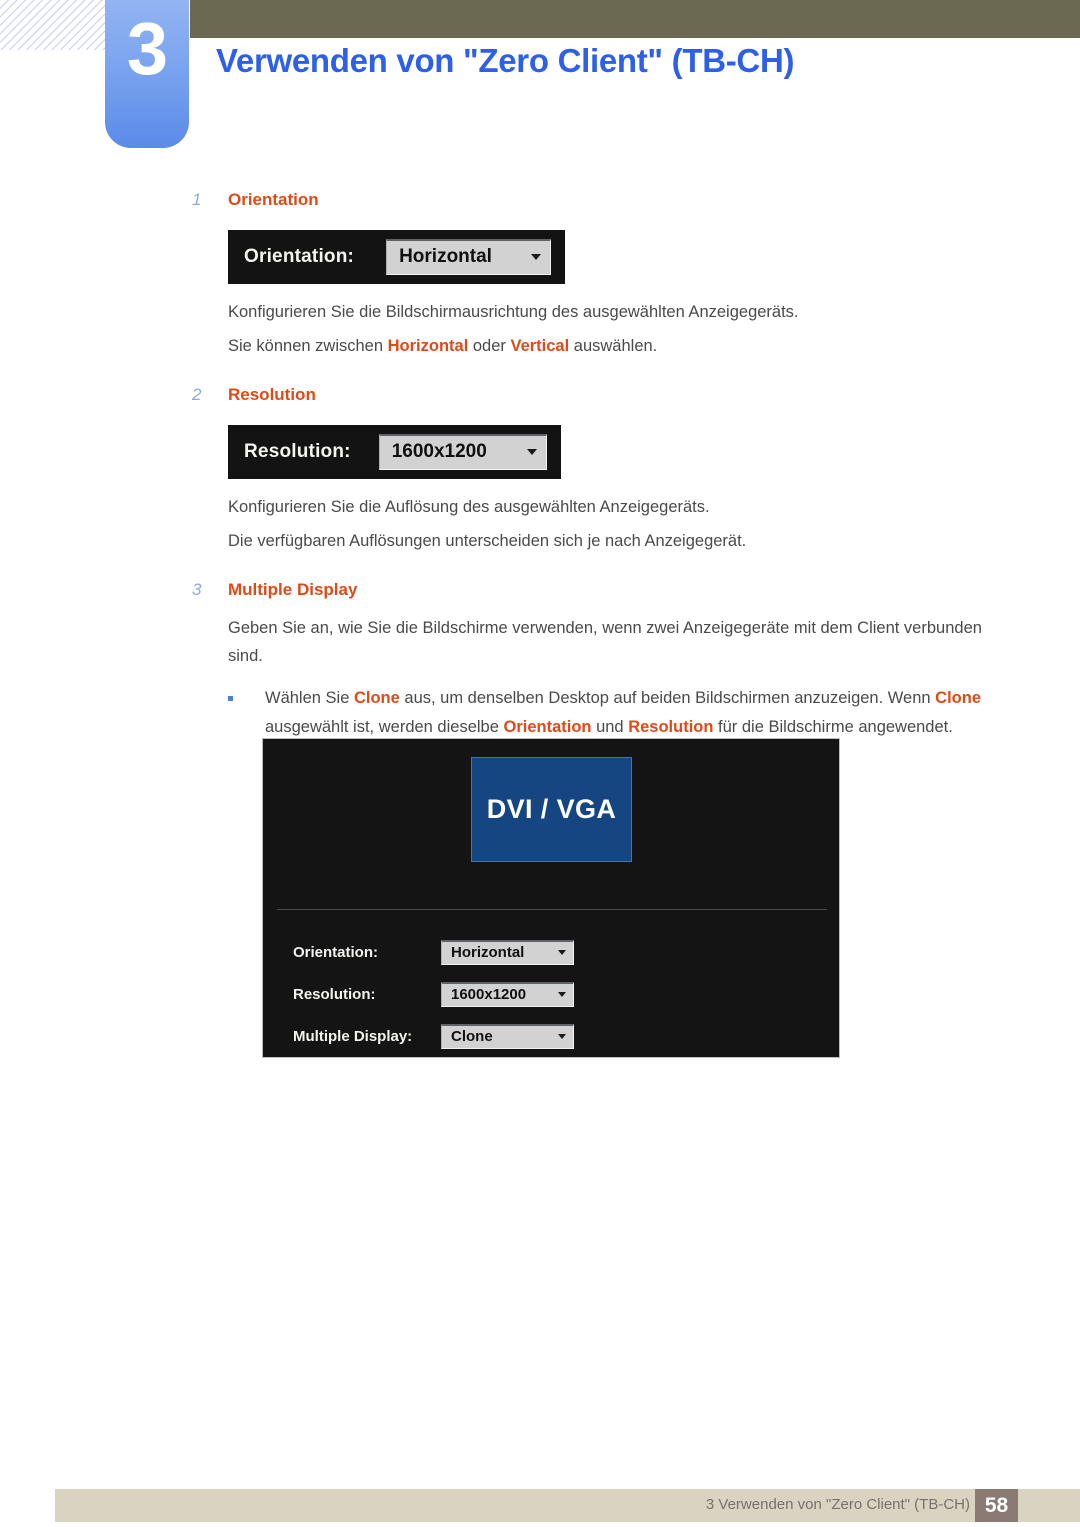 This screenshot has height=1527, width=1080. I want to click on panel-dropdown-orientation: Horizontal, so click(507, 952).